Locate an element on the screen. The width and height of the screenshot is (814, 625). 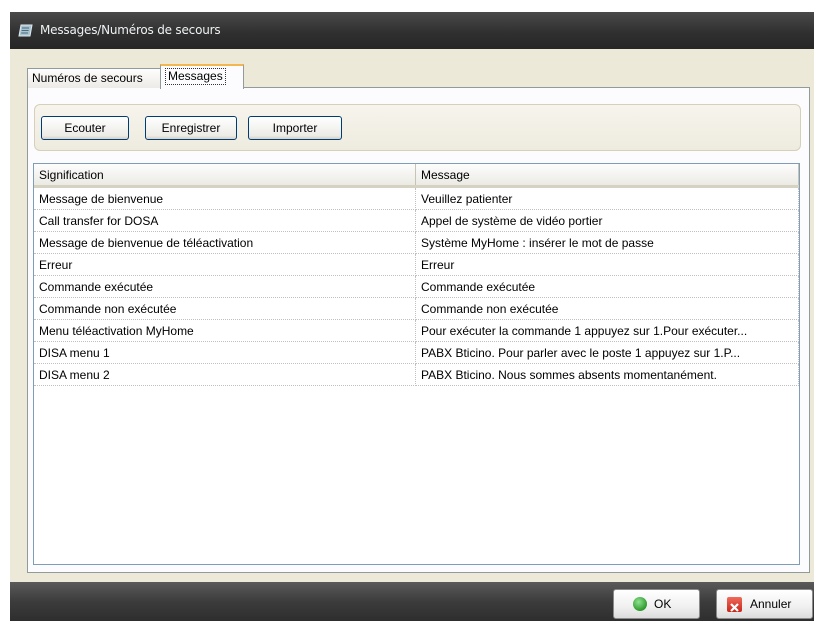
record-button: Enregistrer is located at coordinates (191, 128).